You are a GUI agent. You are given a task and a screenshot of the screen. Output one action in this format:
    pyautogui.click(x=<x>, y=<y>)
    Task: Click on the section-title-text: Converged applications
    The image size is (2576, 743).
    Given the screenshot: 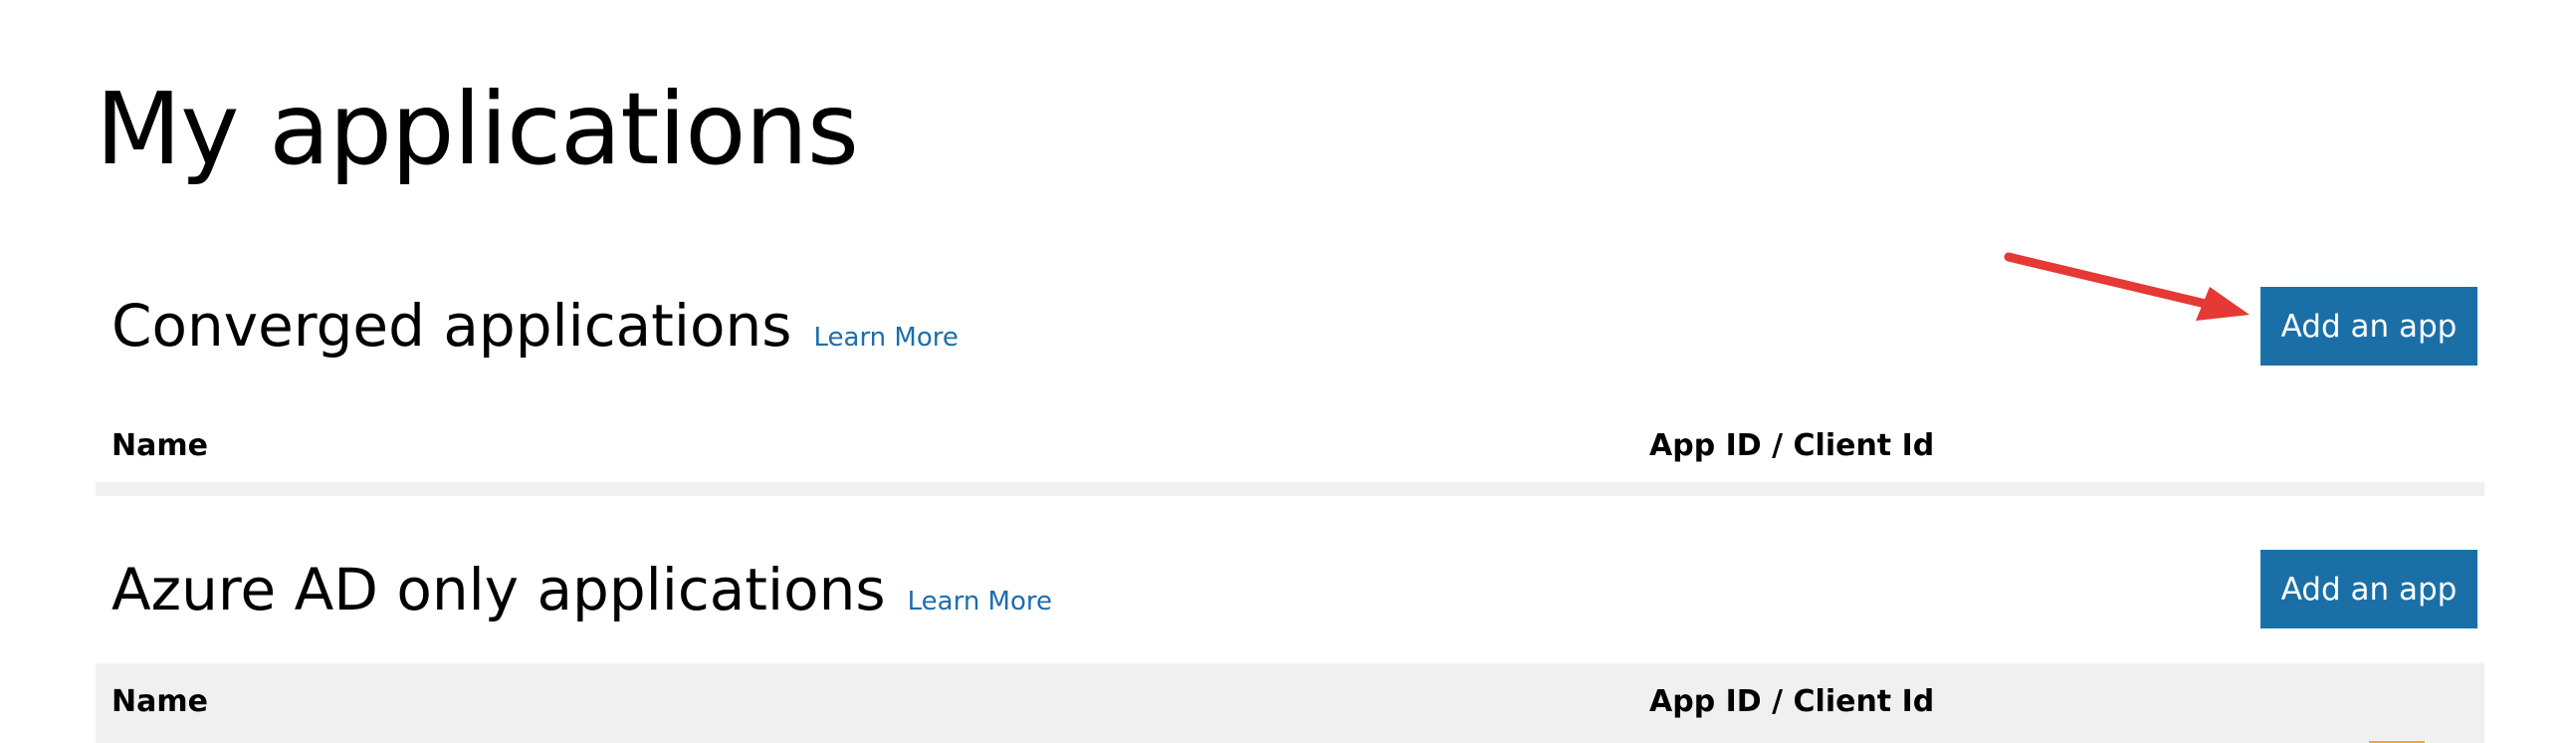 What is the action you would take?
    pyautogui.click(x=451, y=326)
    